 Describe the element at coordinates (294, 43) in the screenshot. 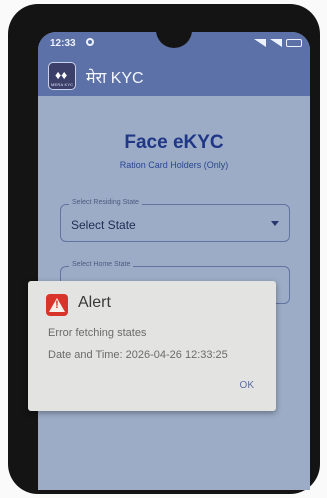

I see `battery-icon` at that location.